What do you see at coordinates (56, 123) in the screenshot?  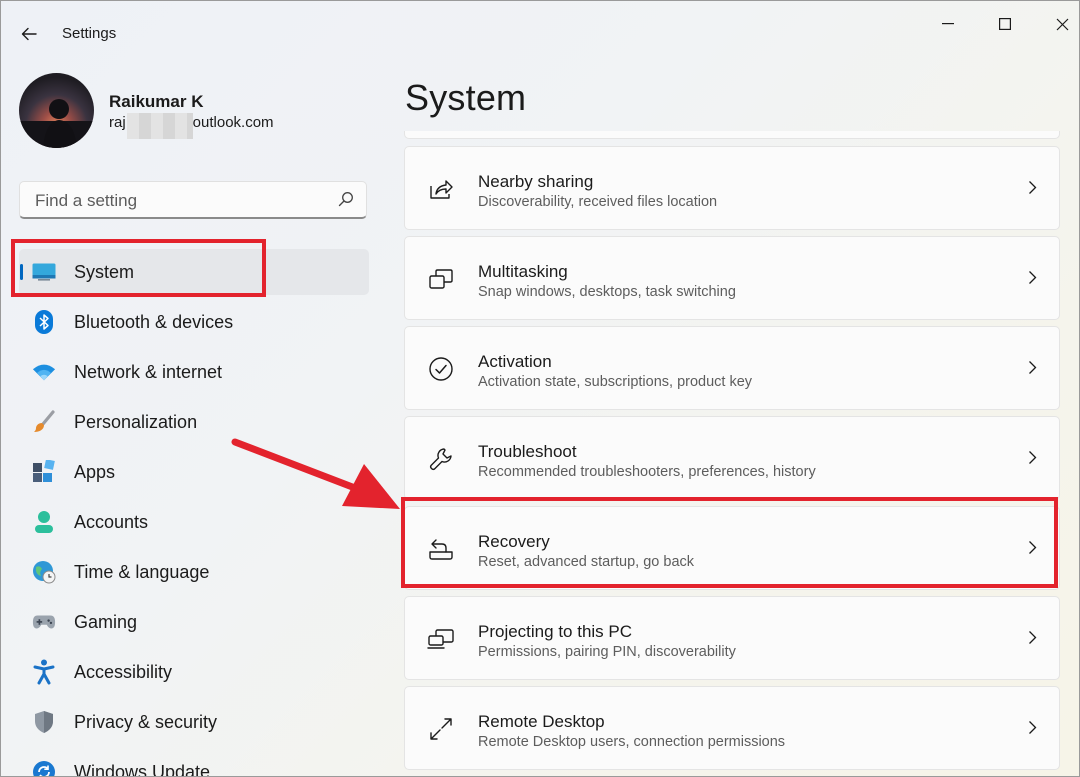 I see `avatar-silhouette` at bounding box center [56, 123].